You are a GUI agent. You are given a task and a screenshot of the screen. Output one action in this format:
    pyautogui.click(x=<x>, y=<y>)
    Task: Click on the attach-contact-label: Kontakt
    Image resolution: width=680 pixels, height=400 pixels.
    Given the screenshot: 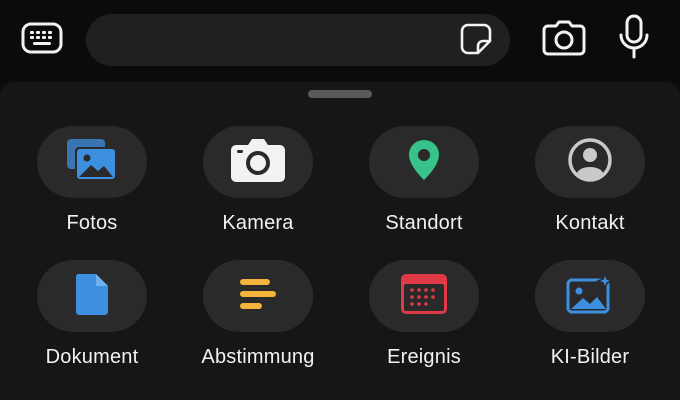 What is the action you would take?
    pyautogui.click(x=590, y=223)
    